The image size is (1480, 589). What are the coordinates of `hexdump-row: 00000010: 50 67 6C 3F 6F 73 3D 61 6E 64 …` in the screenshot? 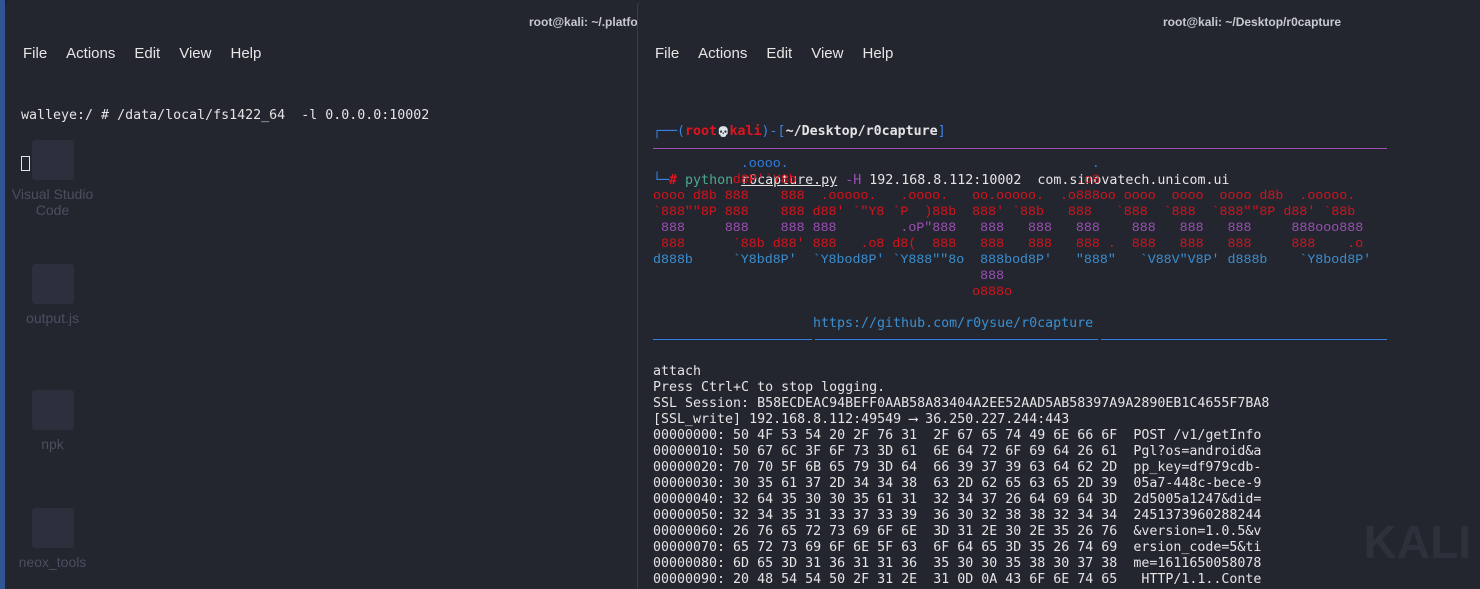 It's located at (957, 451).